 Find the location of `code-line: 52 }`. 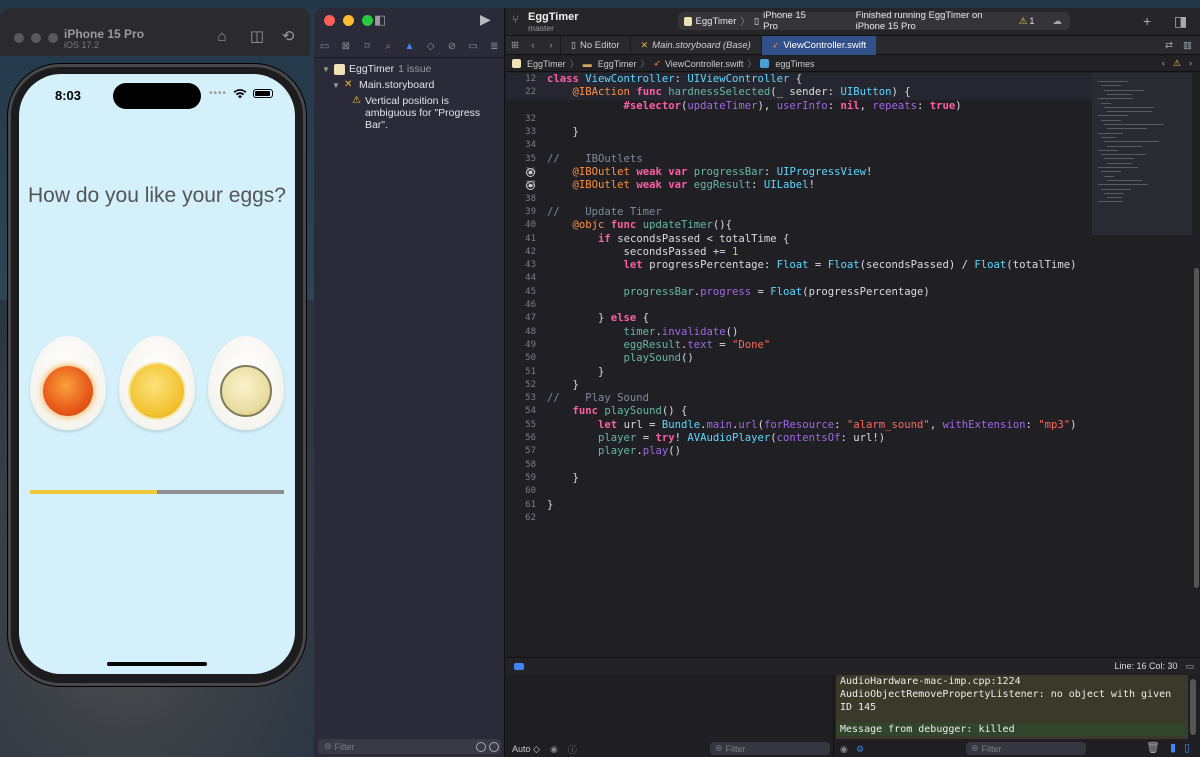

code-line: 52 } is located at coordinates (799, 385).